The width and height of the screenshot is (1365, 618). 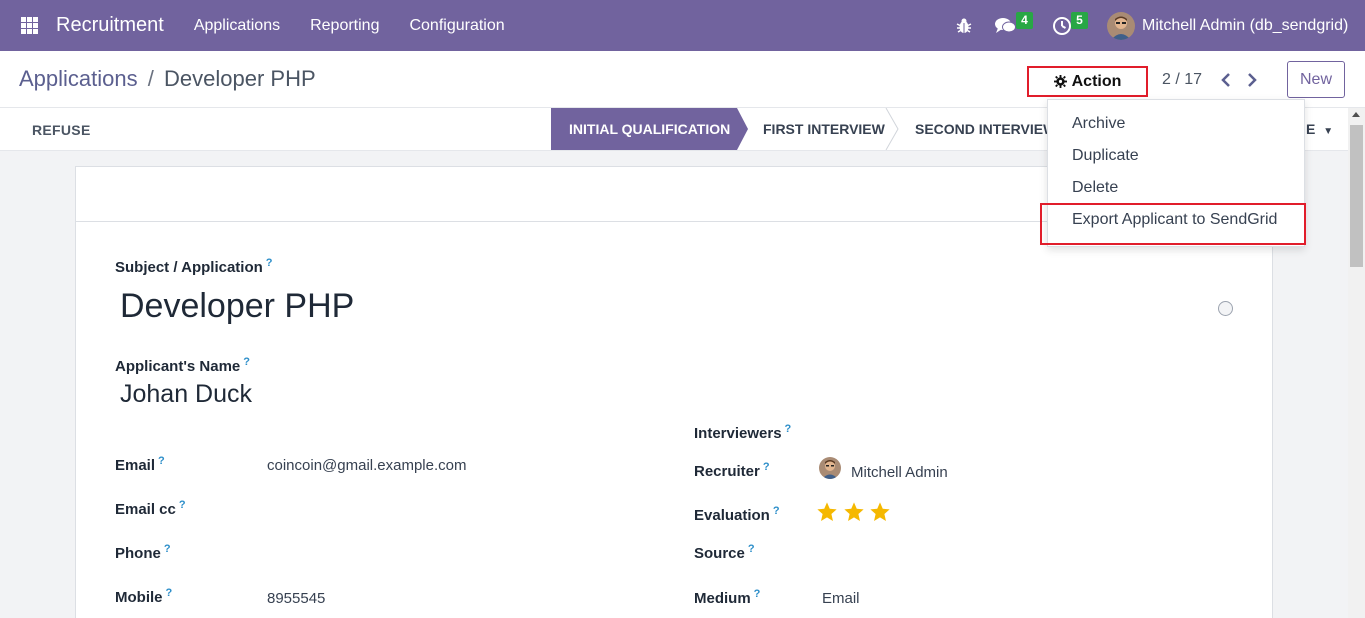 What do you see at coordinates (1356, 363) in the screenshot?
I see `vertical-scrollbar` at bounding box center [1356, 363].